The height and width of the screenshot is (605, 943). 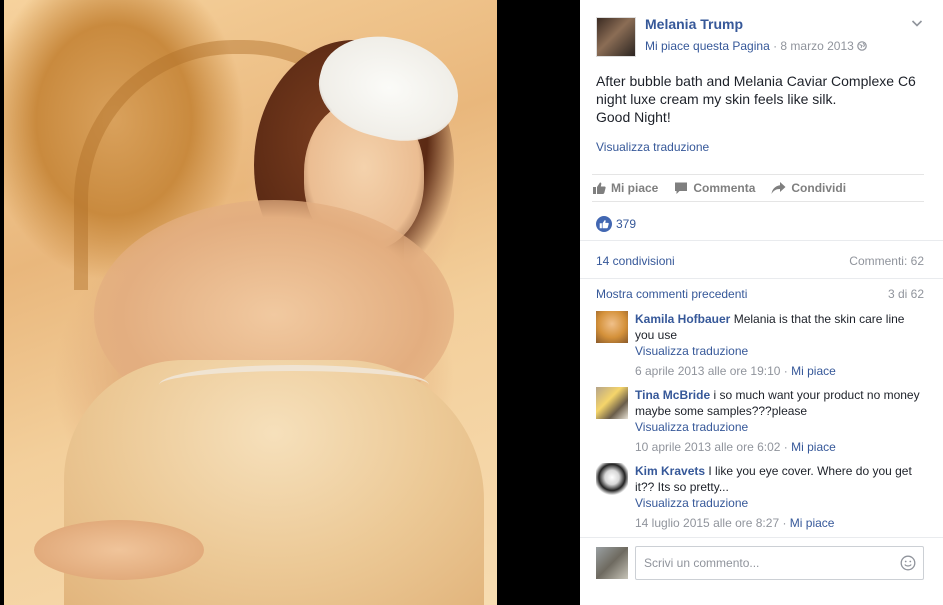 What do you see at coordinates (819, 188) in the screenshot?
I see `share-label: Condividi` at bounding box center [819, 188].